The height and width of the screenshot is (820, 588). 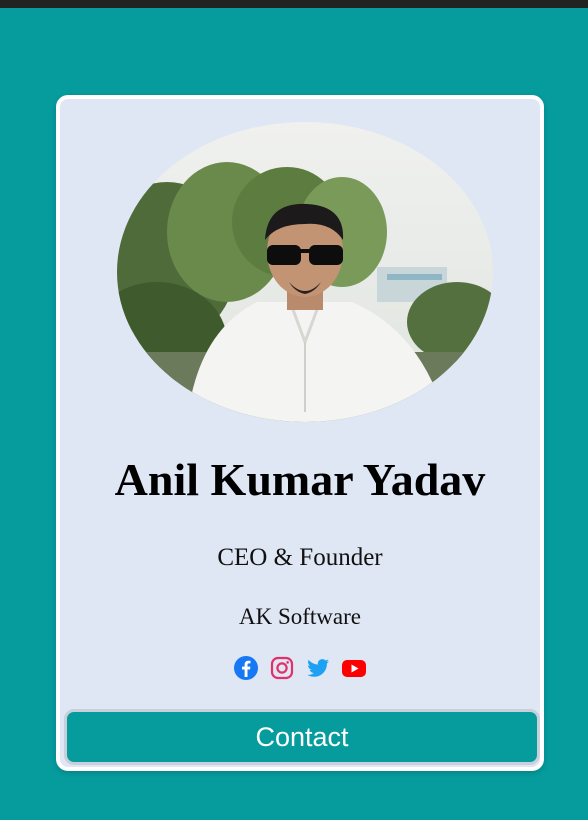 What do you see at coordinates (318, 668) in the screenshot?
I see `twitter-icon` at bounding box center [318, 668].